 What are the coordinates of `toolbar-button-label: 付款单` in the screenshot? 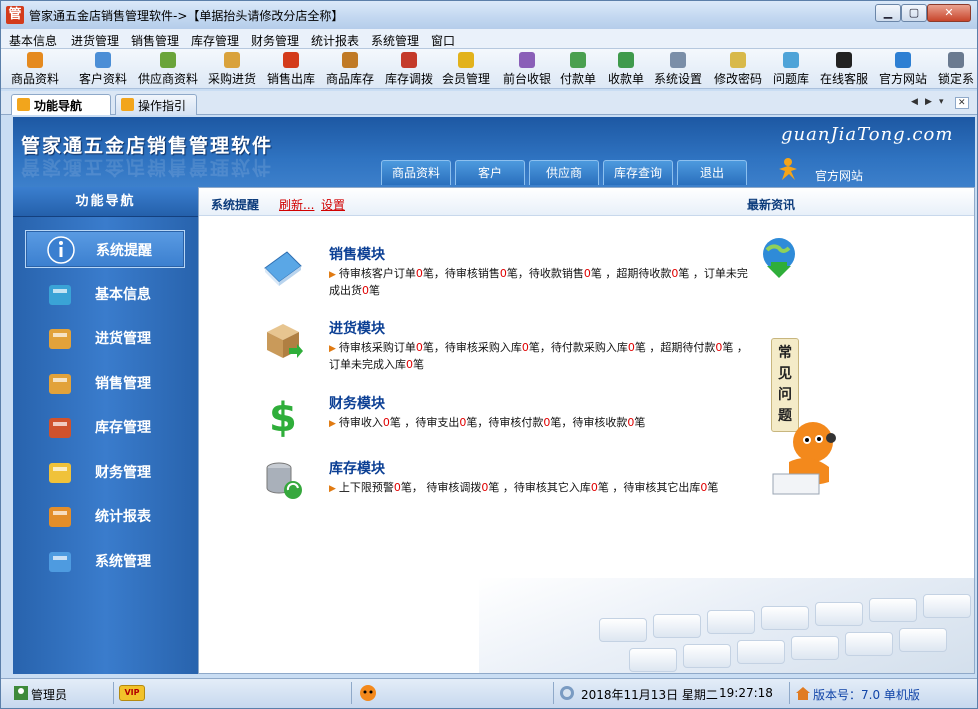 It's located at (578, 79).